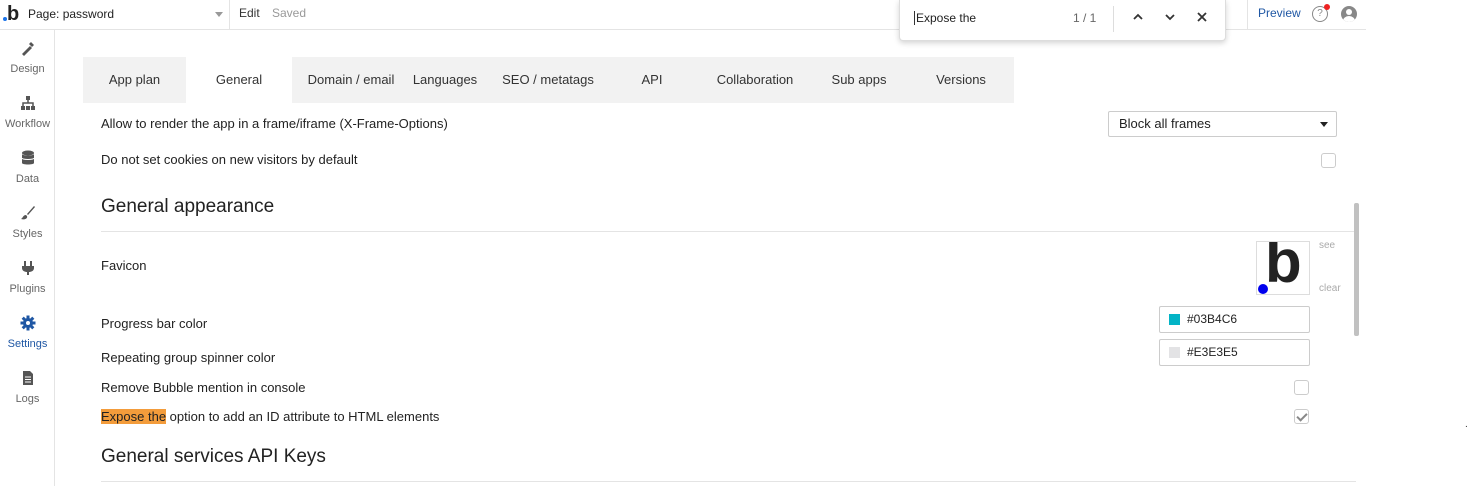 The image size is (1469, 486). I want to click on favicon-preview: b, so click(1283, 268).